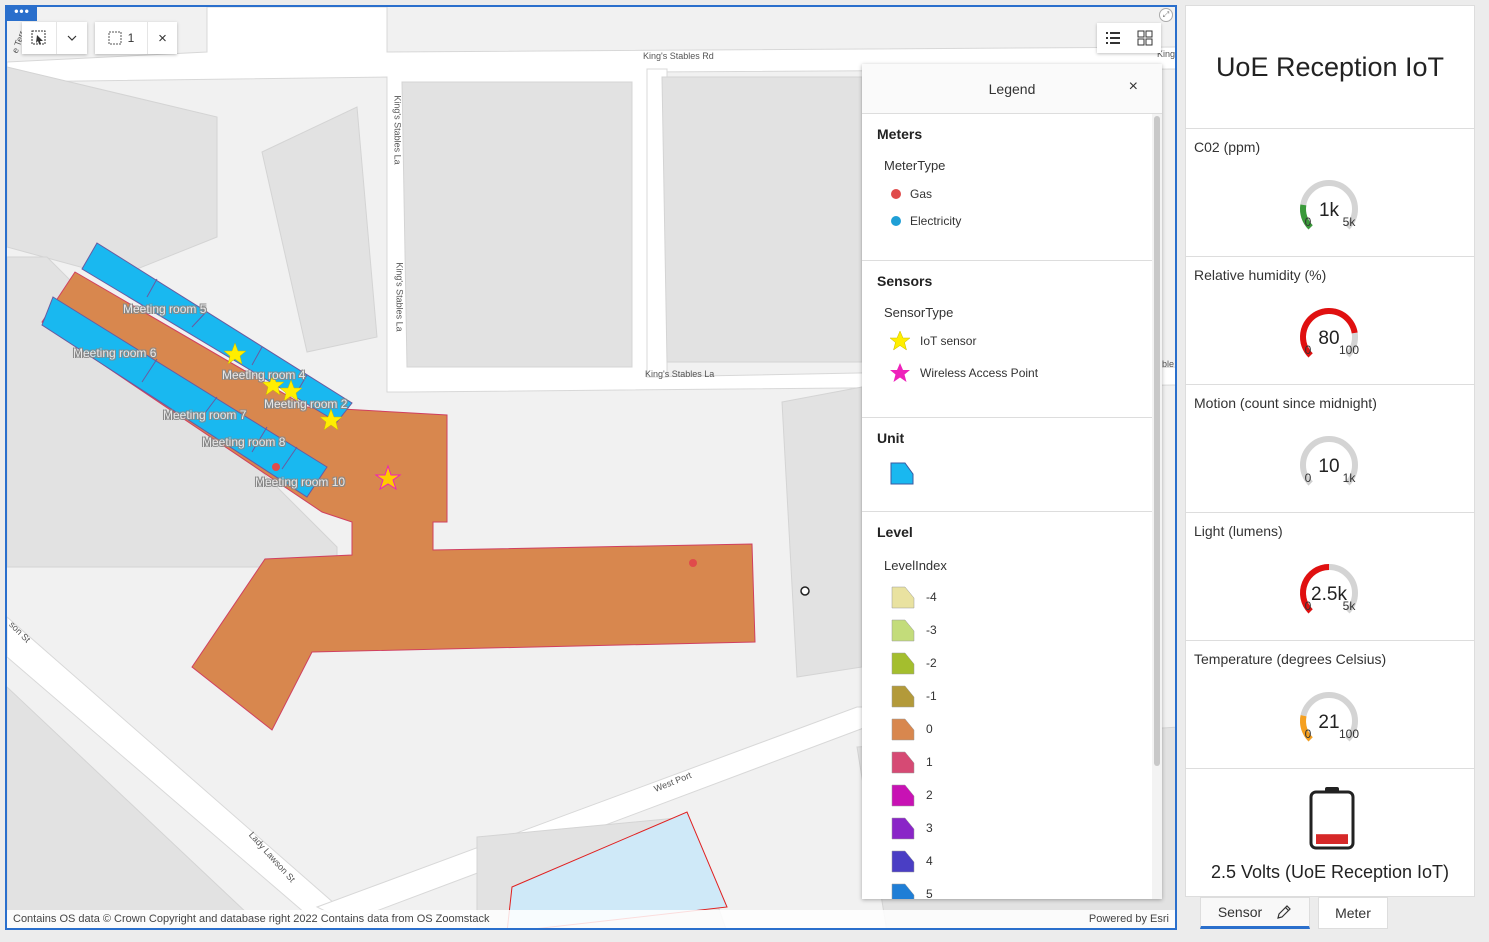 Image resolution: width=1489 pixels, height=942 pixels. What do you see at coordinates (1328, 338) in the screenshot?
I see `gauge-value: 80` at bounding box center [1328, 338].